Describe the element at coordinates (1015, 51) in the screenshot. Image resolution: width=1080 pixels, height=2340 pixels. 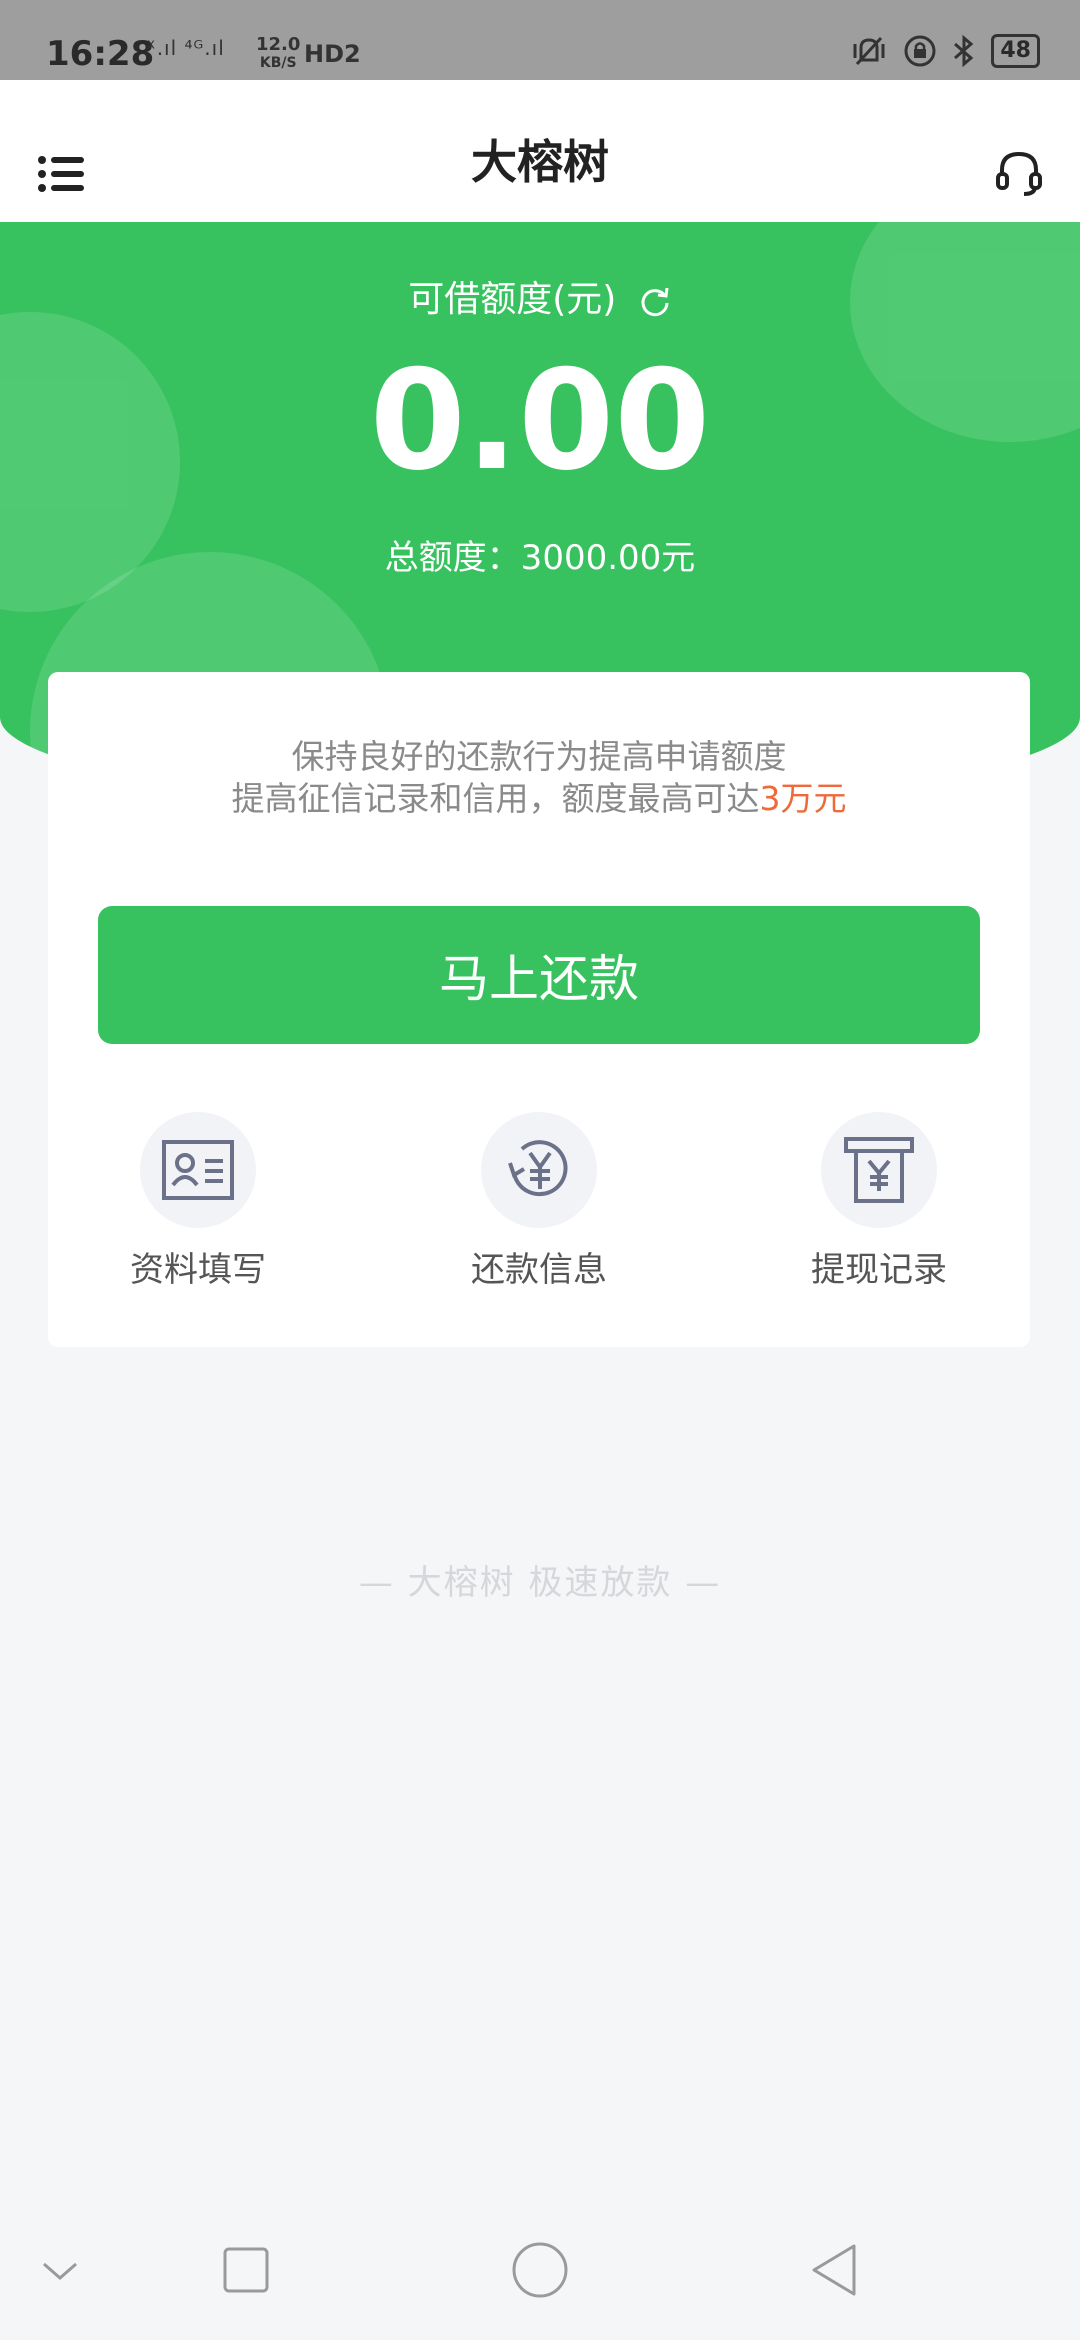
I see `battery-indicator: 48` at that location.